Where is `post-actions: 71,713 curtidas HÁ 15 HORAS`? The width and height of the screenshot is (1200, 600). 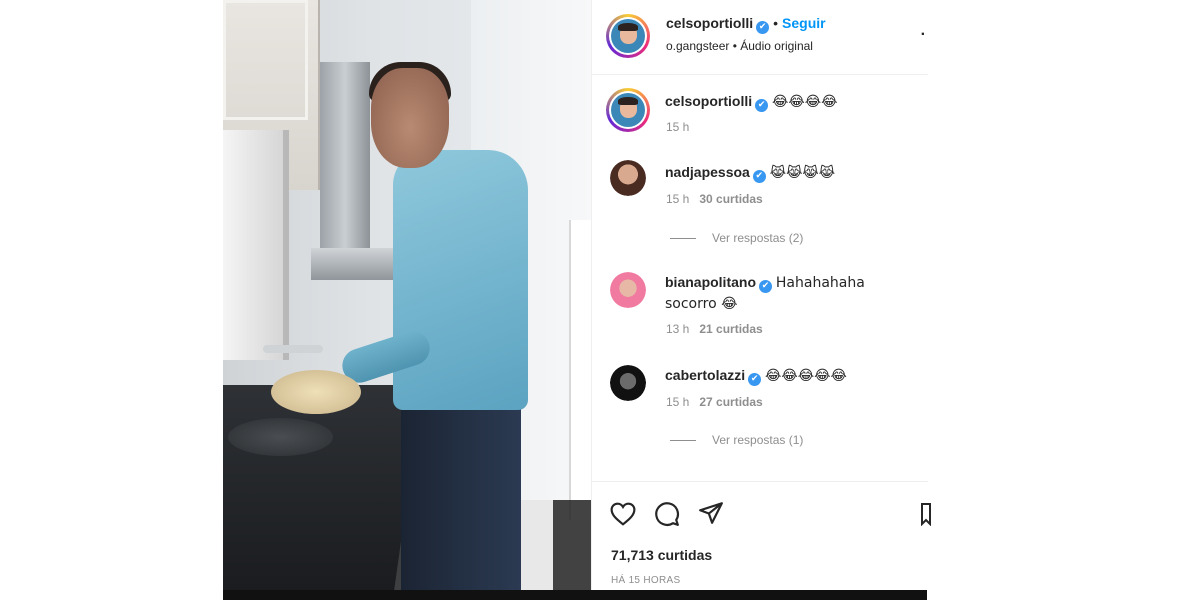
post-actions: 71,713 curtidas HÁ 15 HORAS is located at coordinates (761, 536).